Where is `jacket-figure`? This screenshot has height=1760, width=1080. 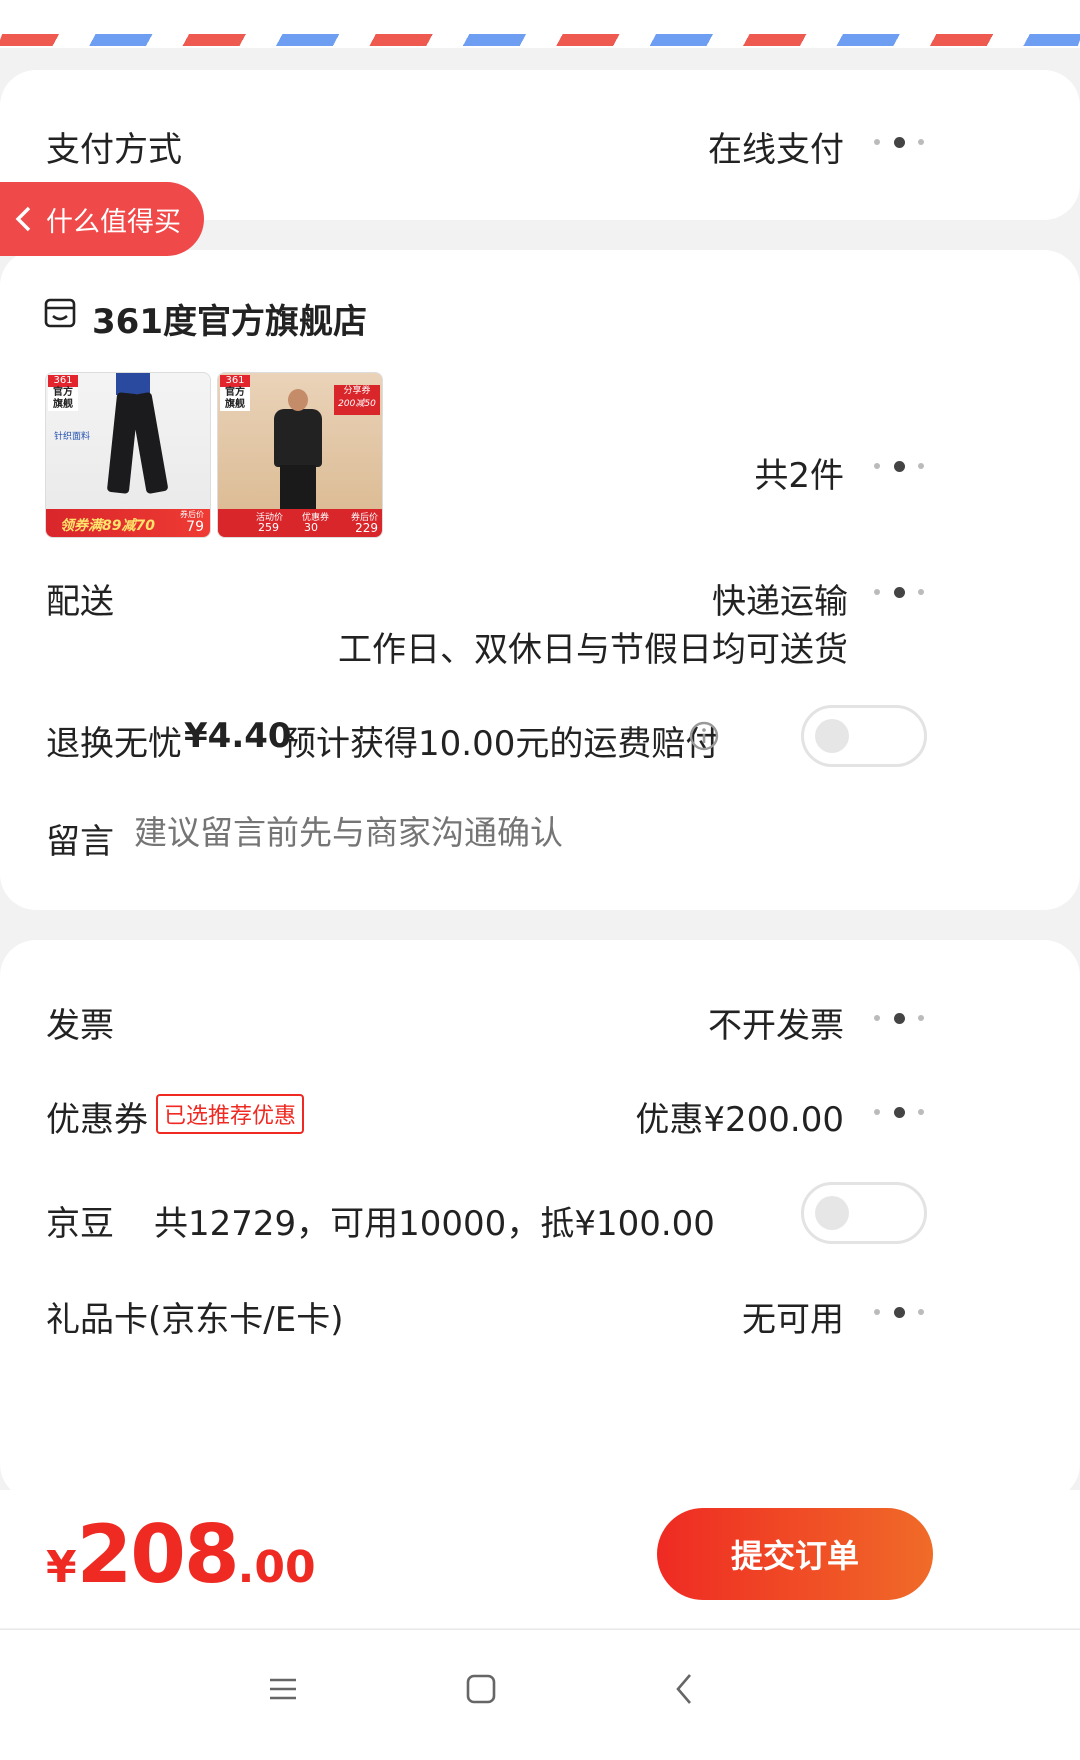
jacket-figure is located at coordinates (298, 438).